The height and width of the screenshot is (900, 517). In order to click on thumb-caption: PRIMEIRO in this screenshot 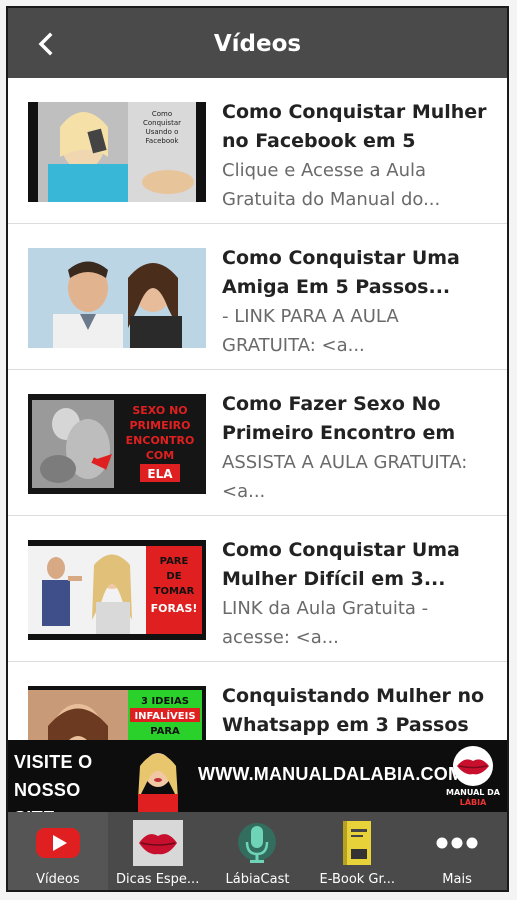, I will do `click(160, 425)`.